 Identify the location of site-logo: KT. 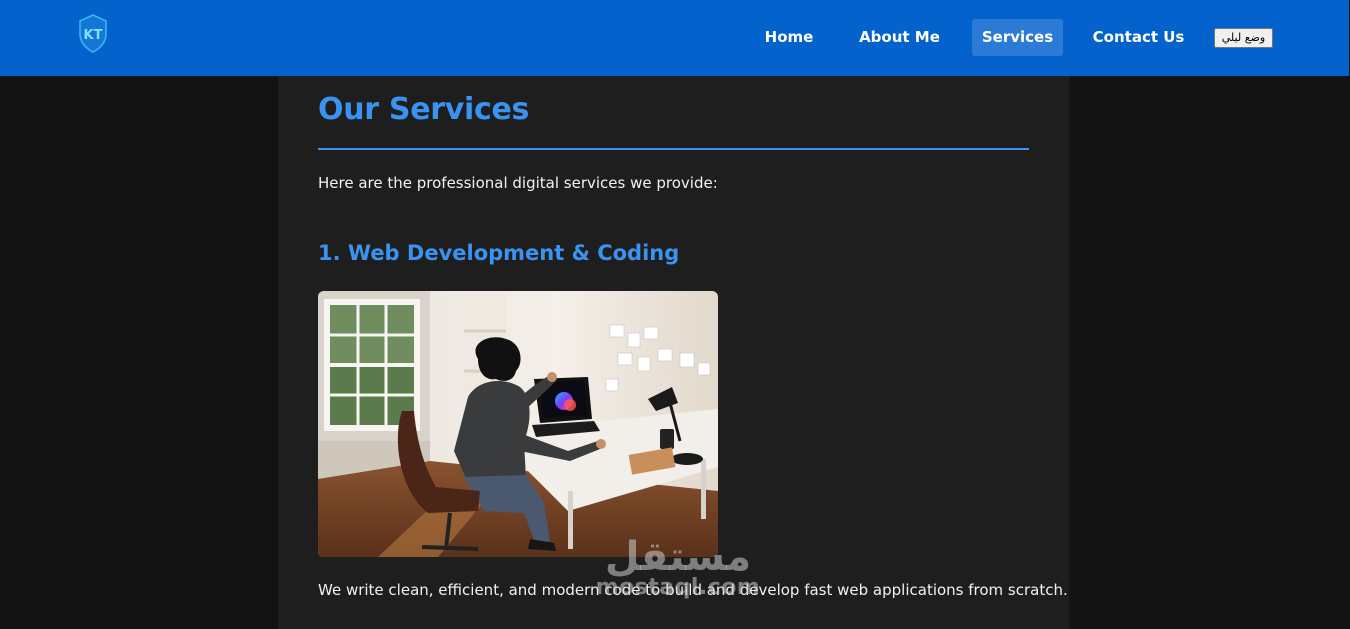
(93, 33).